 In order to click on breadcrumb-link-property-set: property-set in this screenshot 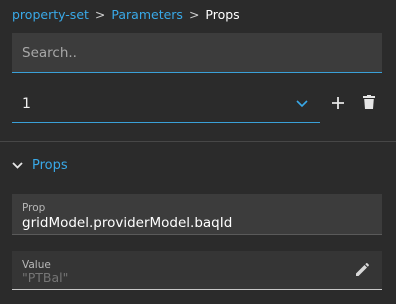, I will do `click(50, 14)`.